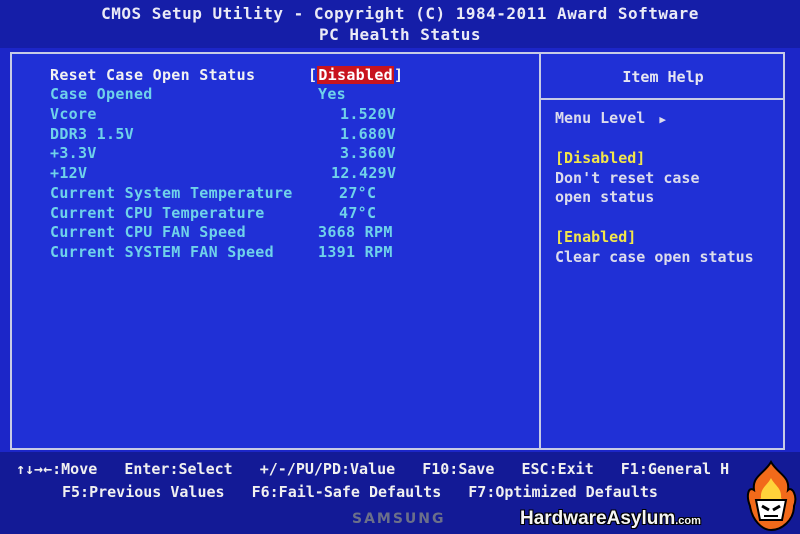  Describe the element at coordinates (358, 213) in the screenshot. I see `setting-value: 47°C` at that location.